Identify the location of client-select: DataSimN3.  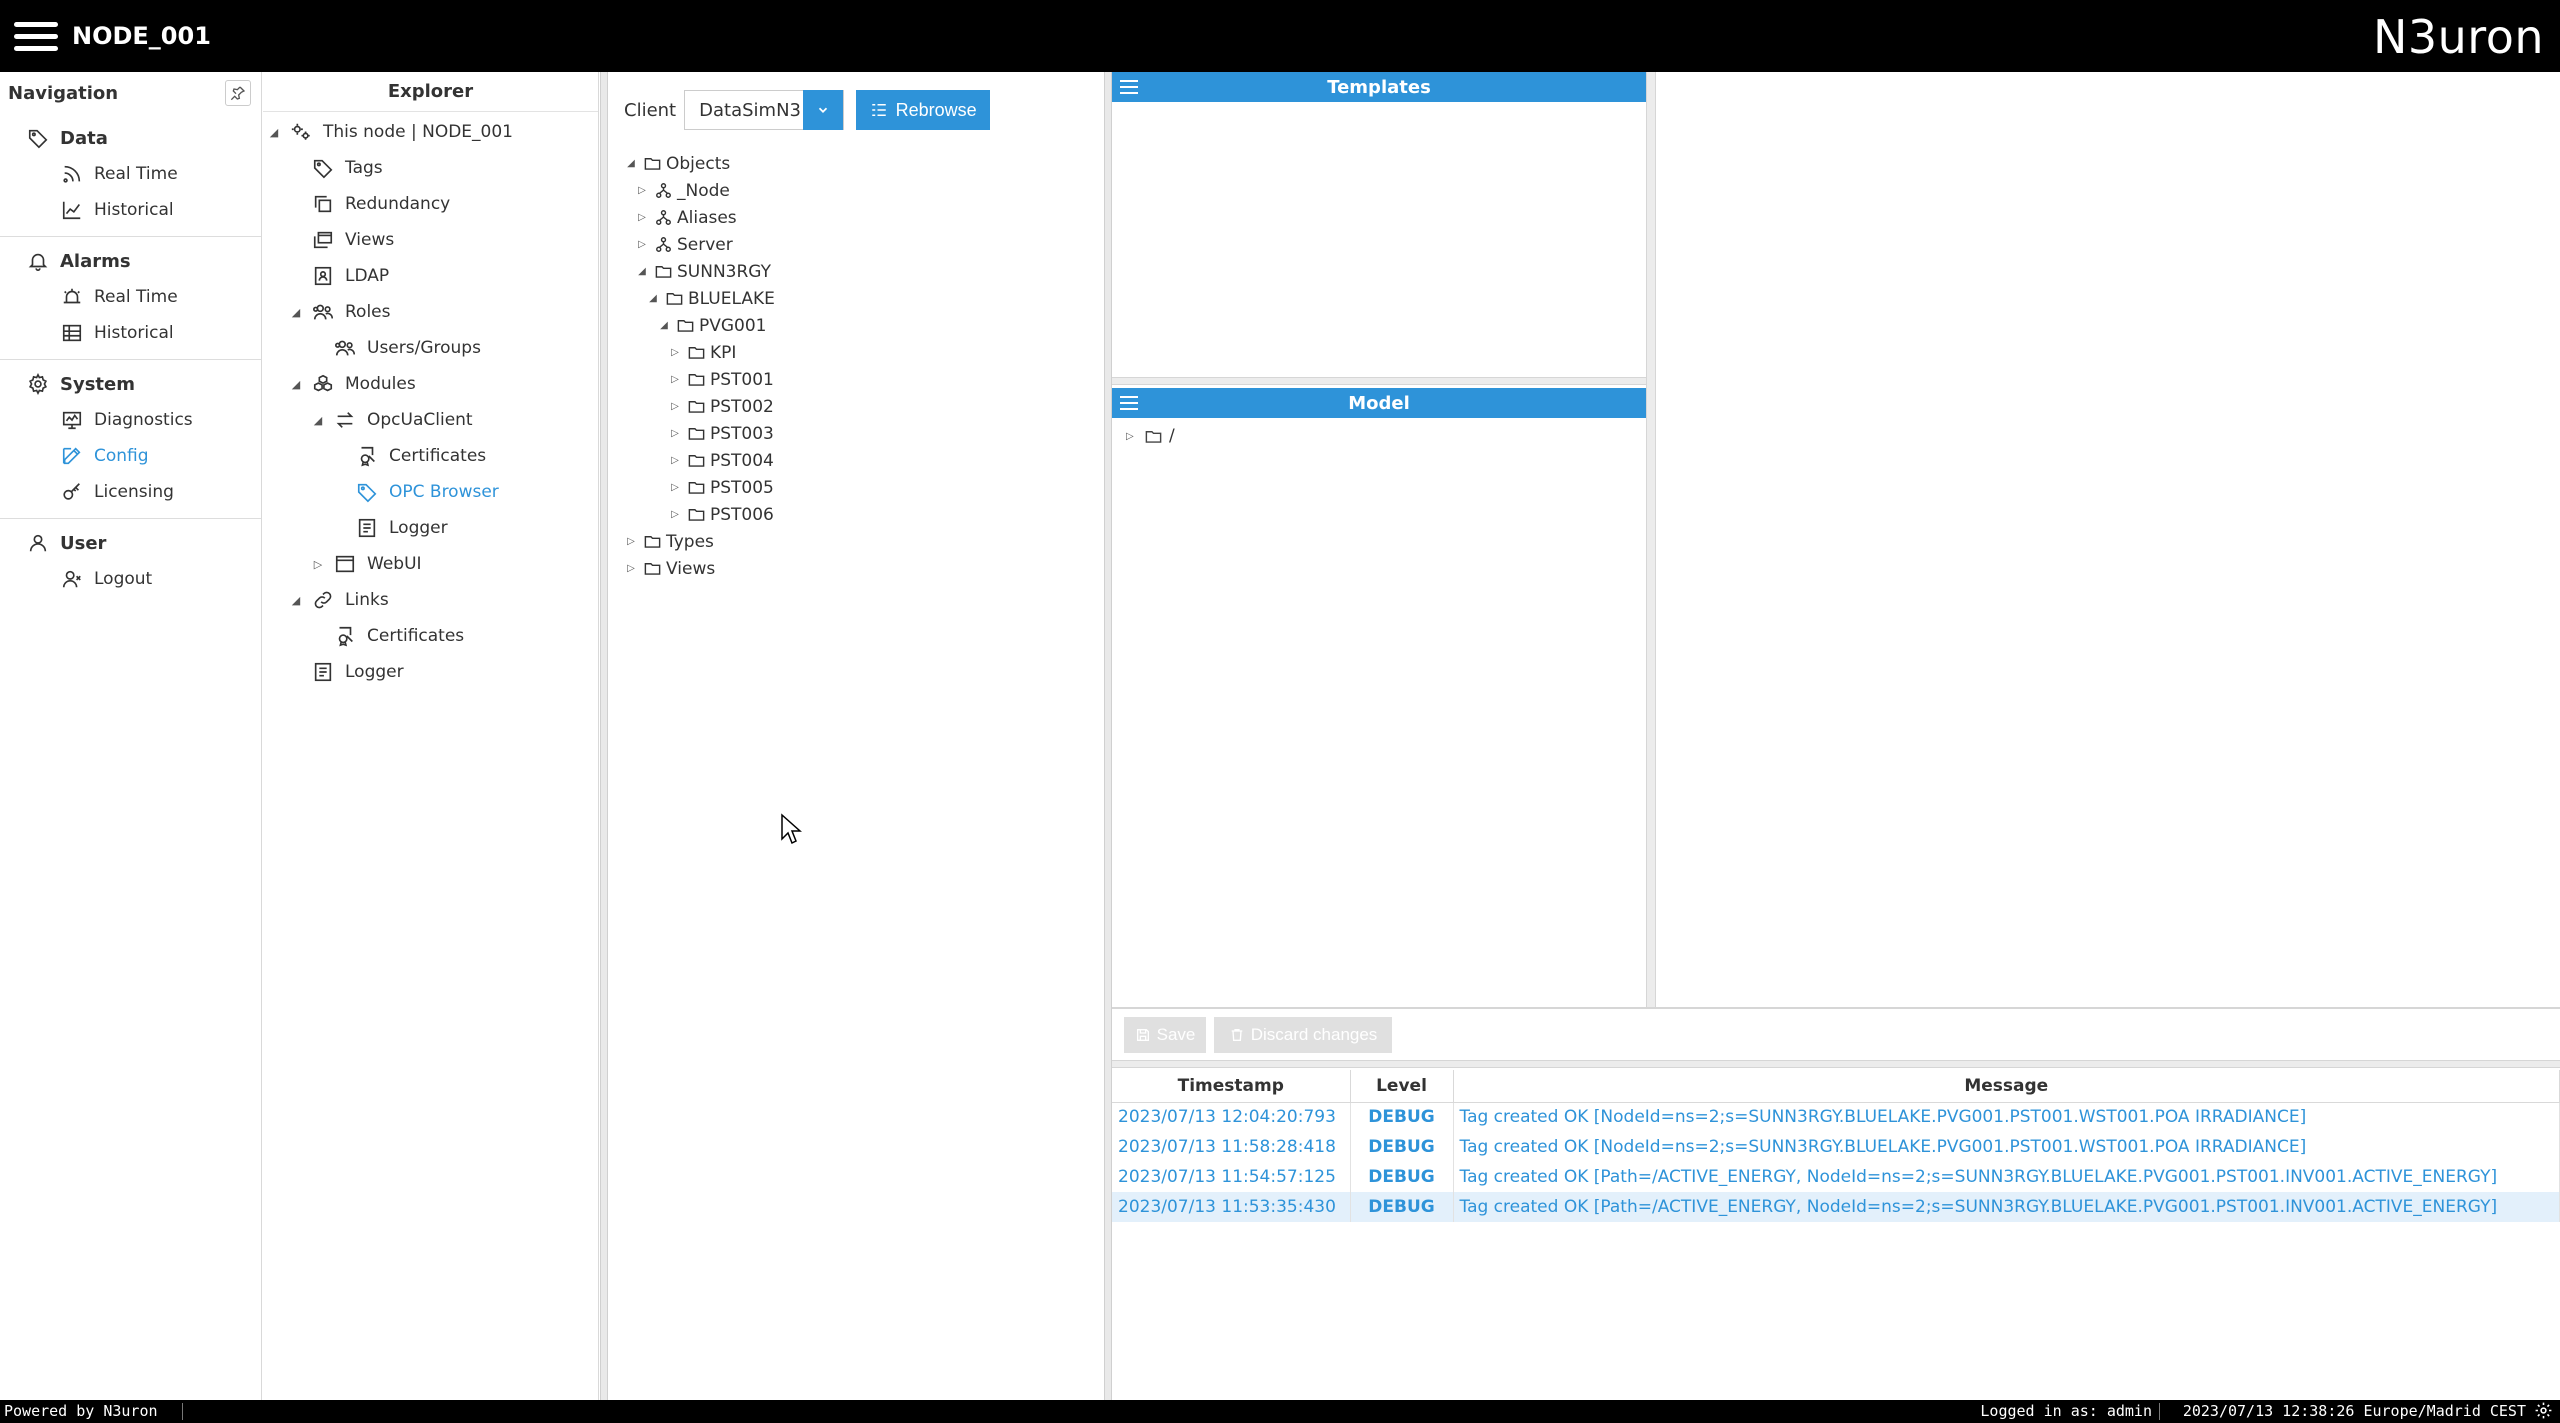
(764, 110).